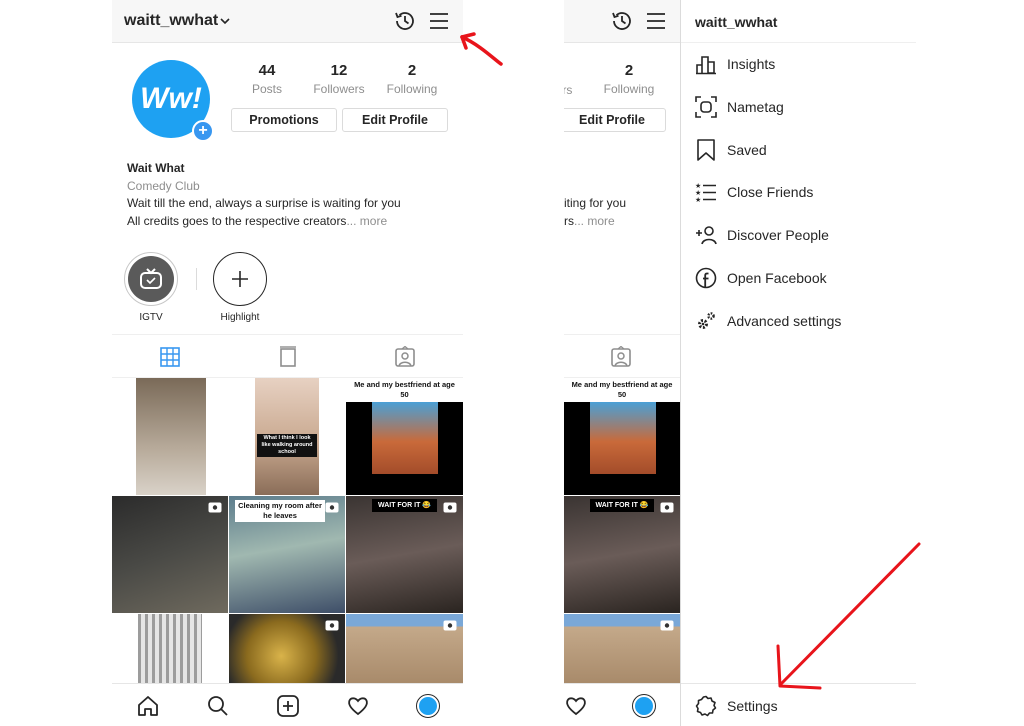 Image resolution: width=1024 pixels, height=726 pixels. I want to click on highlight-label: Highlight, so click(240, 317).